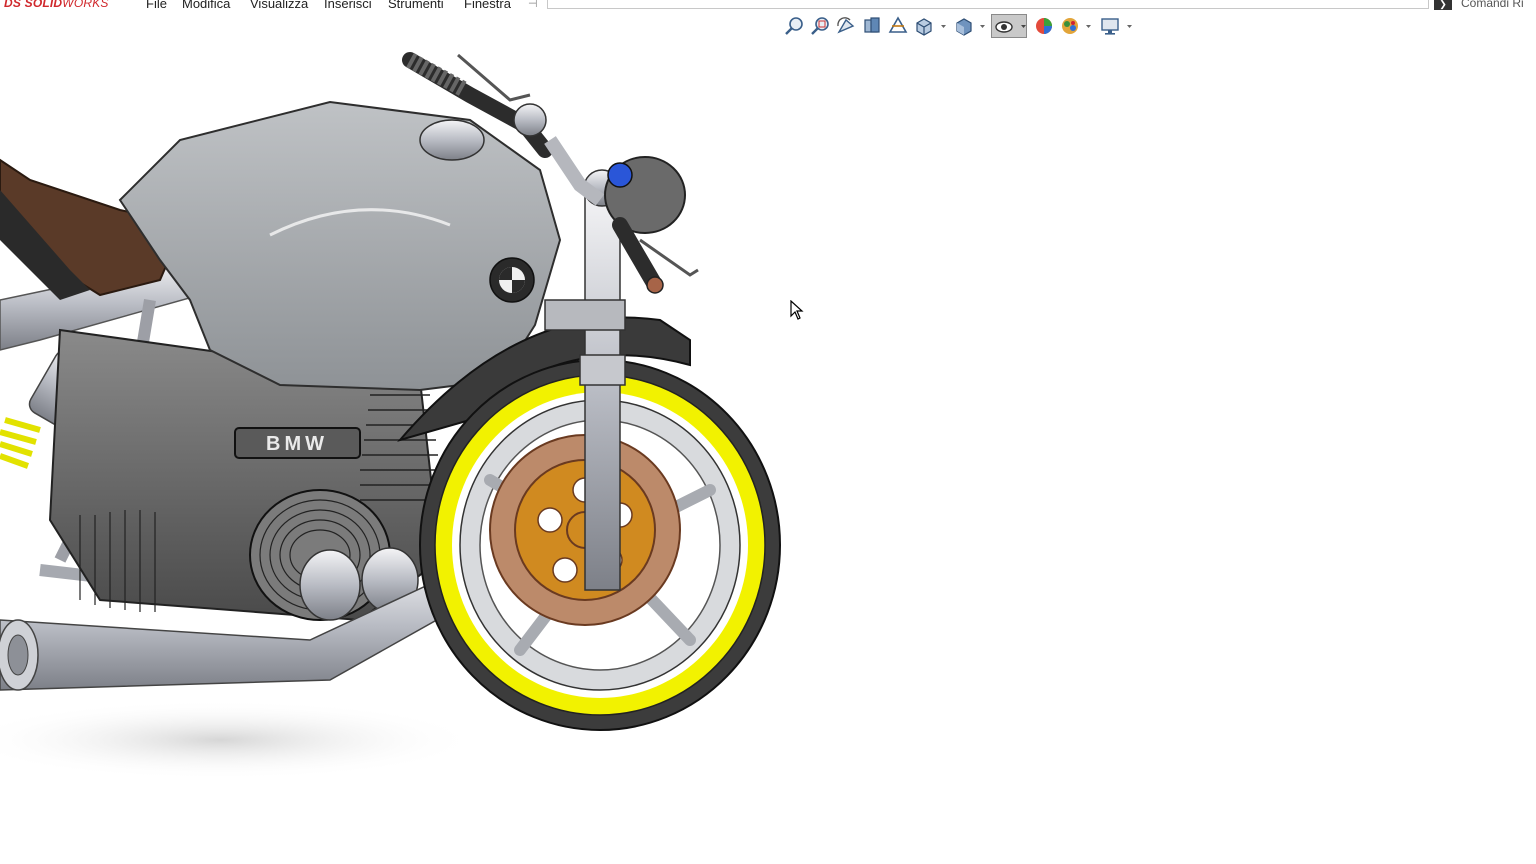 Image resolution: width=1536 pixels, height=864 pixels. Describe the element at coordinates (13, 5) in the screenshot. I see `logo-prefix: DS` at that location.